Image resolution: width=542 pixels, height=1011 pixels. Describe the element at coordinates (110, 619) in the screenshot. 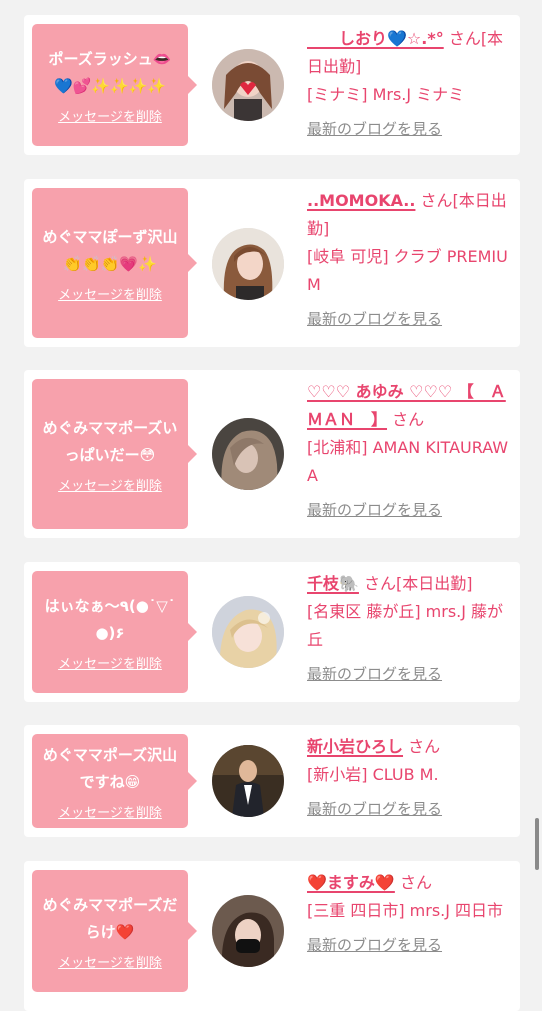

I see `message-text: はぃなぁ〜٩(●˙▽˙●)۶` at that location.